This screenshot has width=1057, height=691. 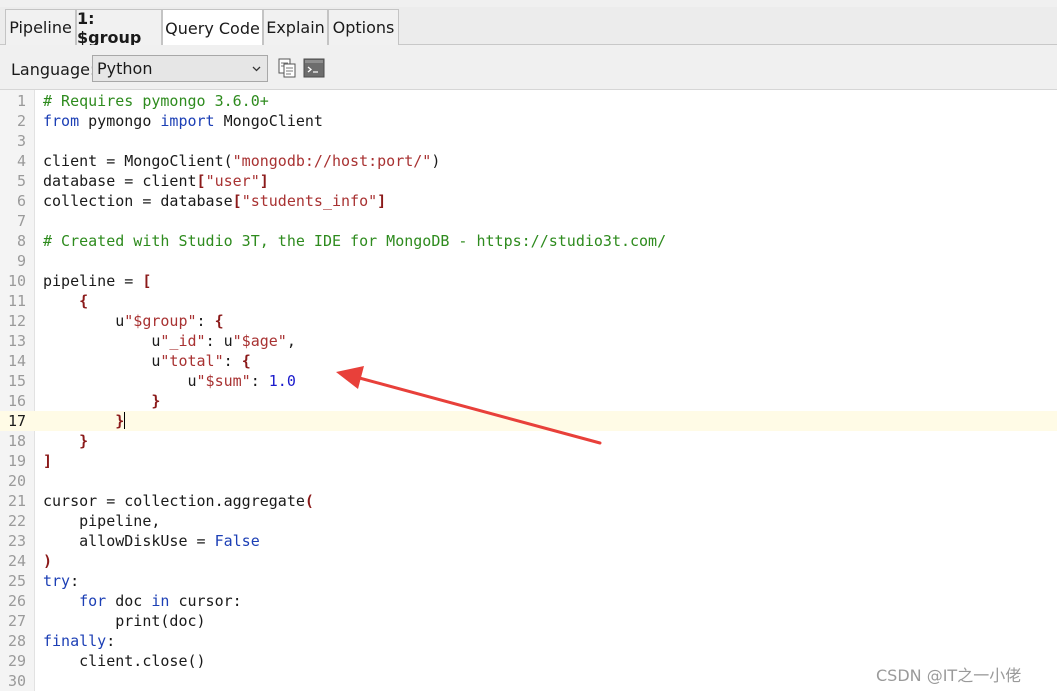 I want to click on code-token: doc, so click(x=129, y=601).